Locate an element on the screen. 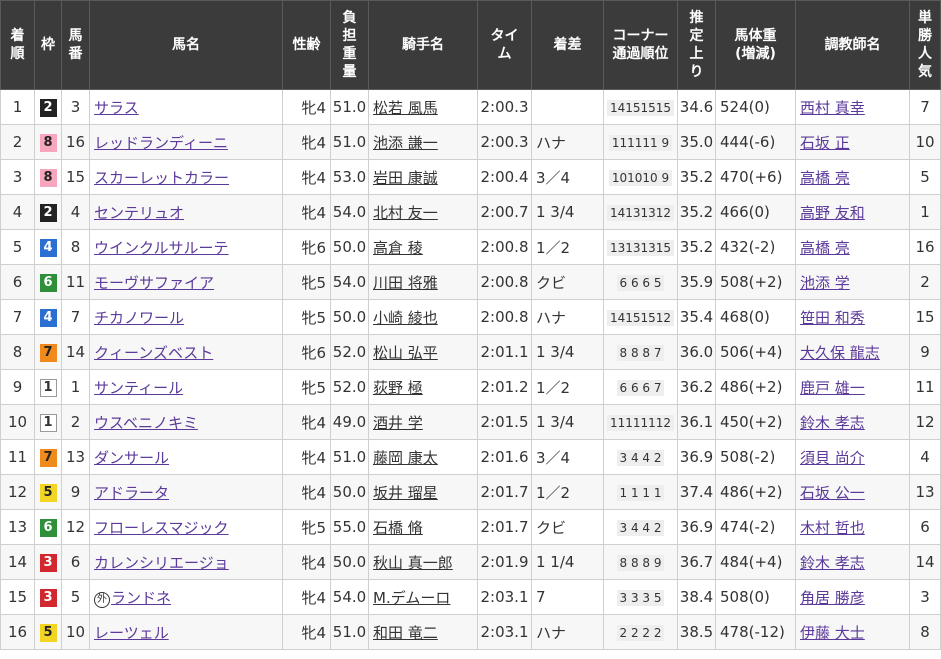 The height and width of the screenshot is (659, 941). trainer-cell: 石坂 正 is located at coordinates (852, 142).